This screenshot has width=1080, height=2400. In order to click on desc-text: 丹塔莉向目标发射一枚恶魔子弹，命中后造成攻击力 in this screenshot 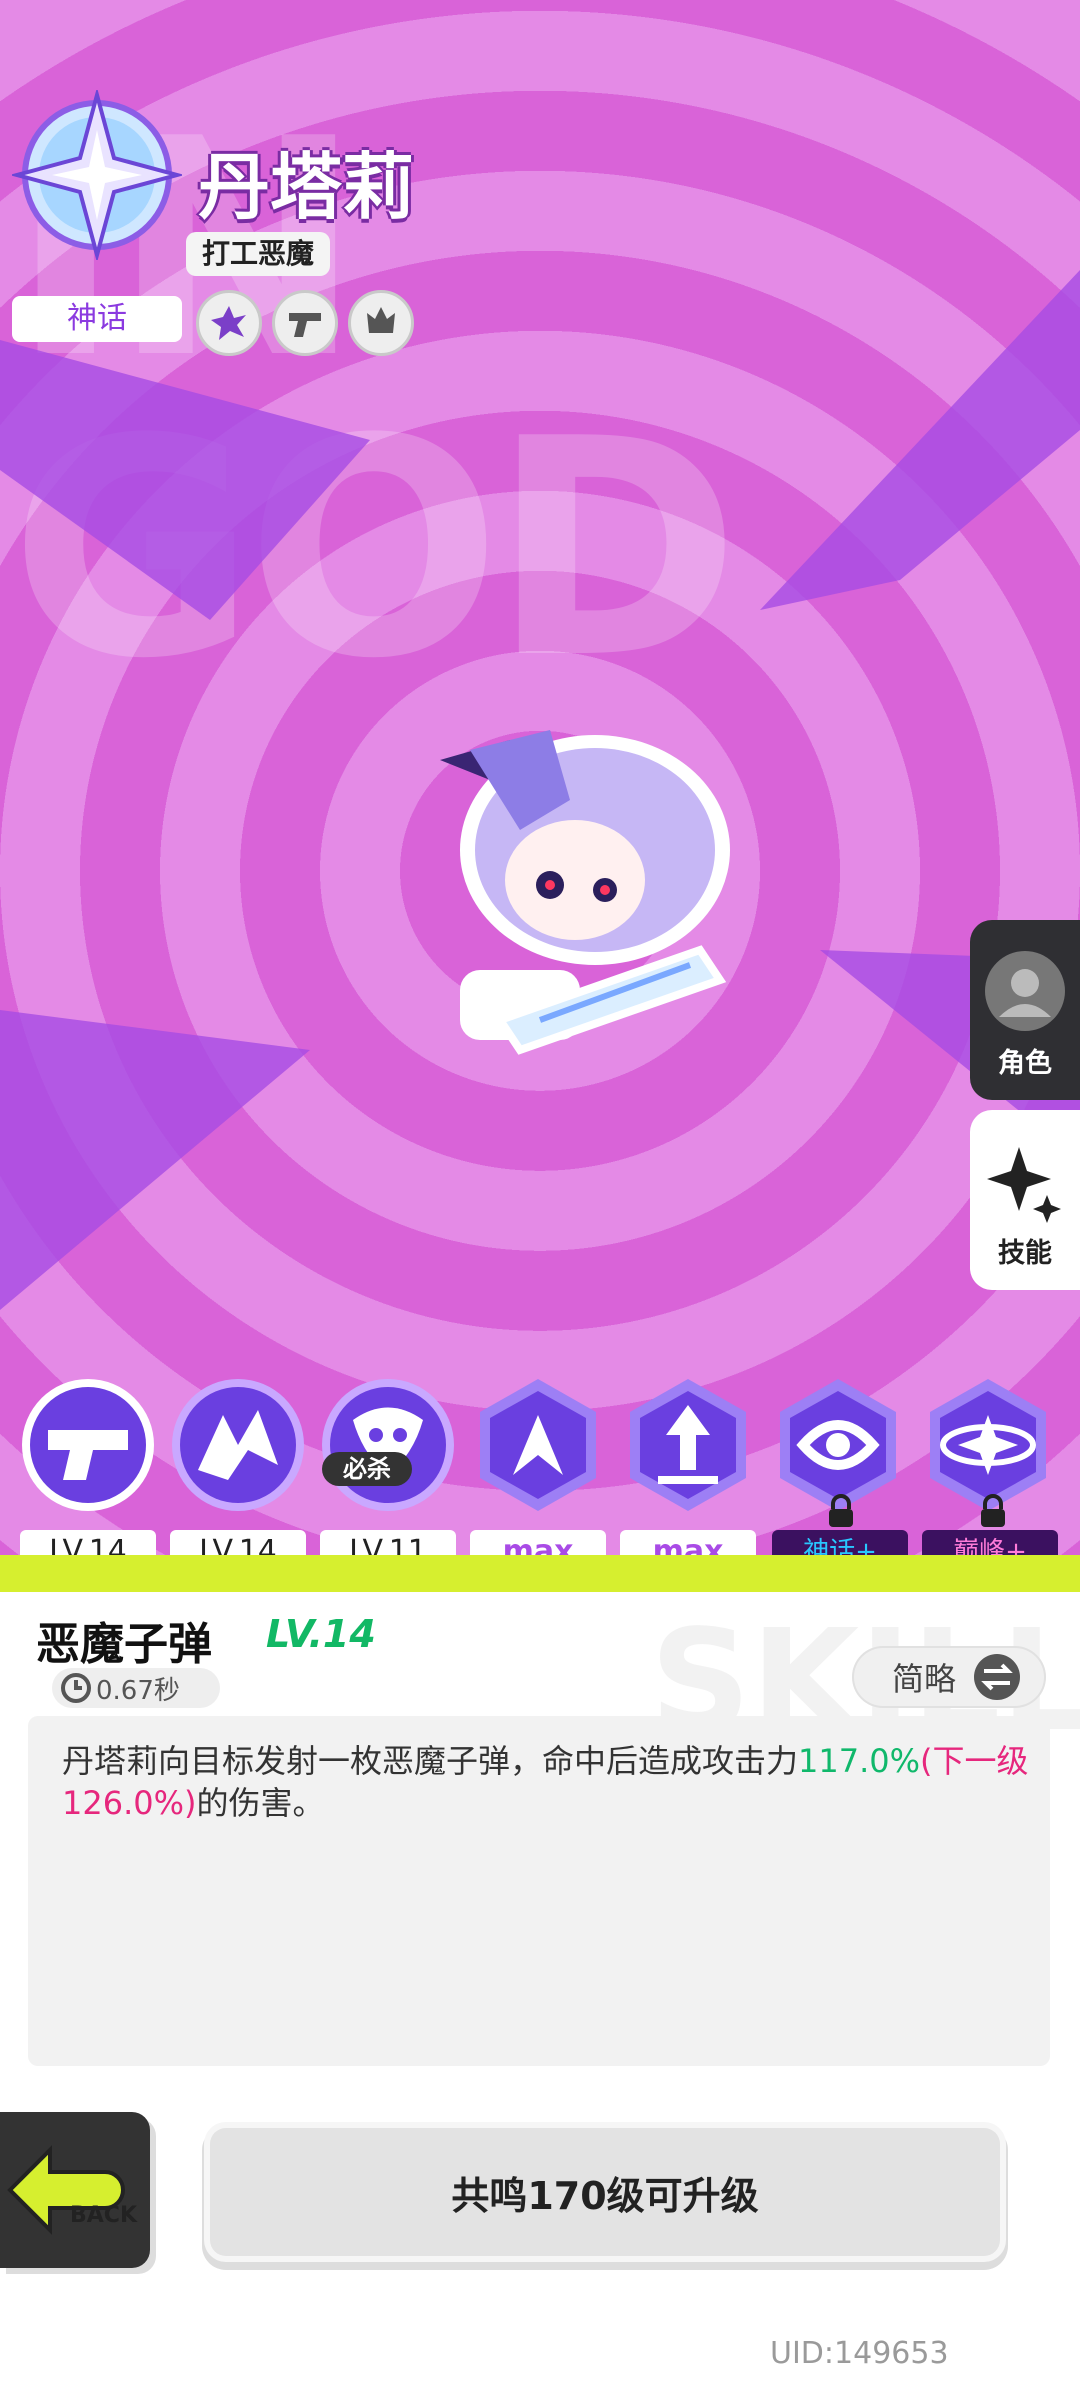, I will do `click(430, 1761)`.